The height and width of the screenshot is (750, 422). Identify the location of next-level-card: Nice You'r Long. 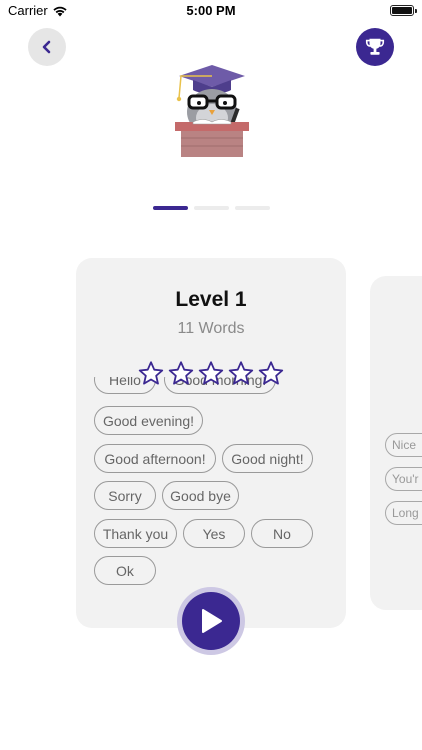
(396, 443).